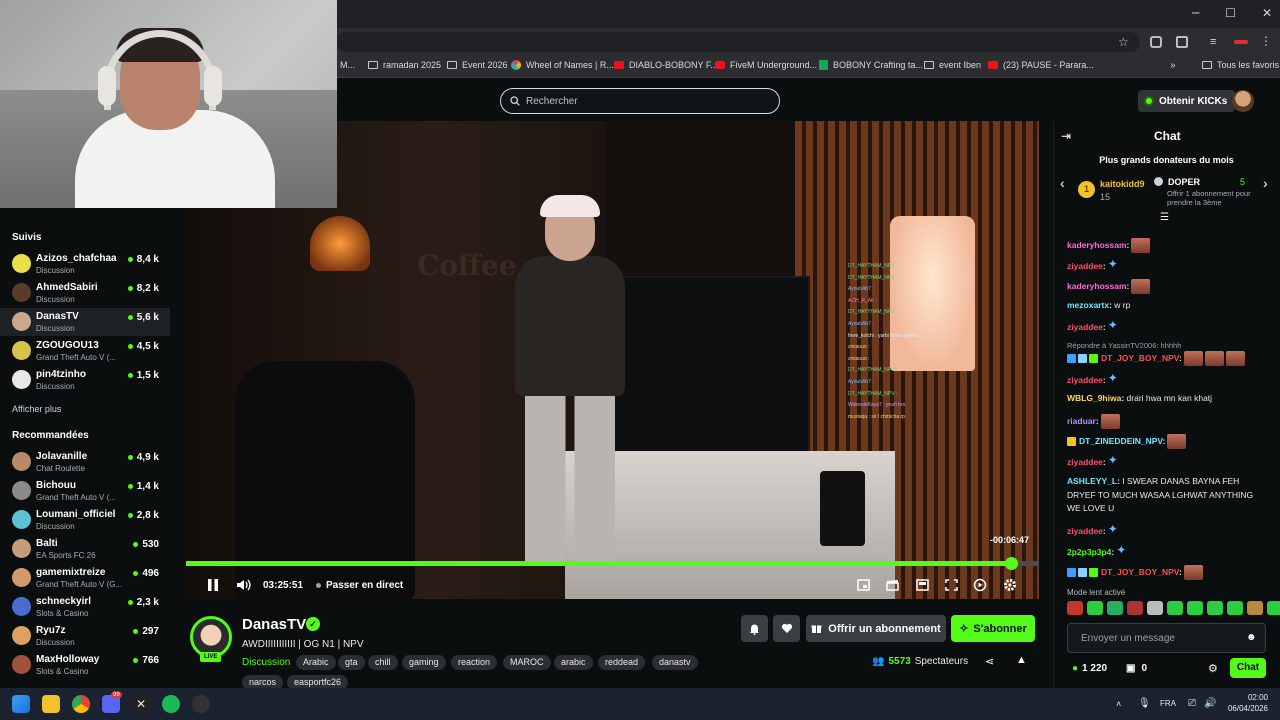 This screenshot has width=1280, height=720. What do you see at coordinates (85, 607) in the screenshot?
I see `sidebar-channel-schneckyirl: schneckyirl Slots & Casino 2,3 k` at bounding box center [85, 607].